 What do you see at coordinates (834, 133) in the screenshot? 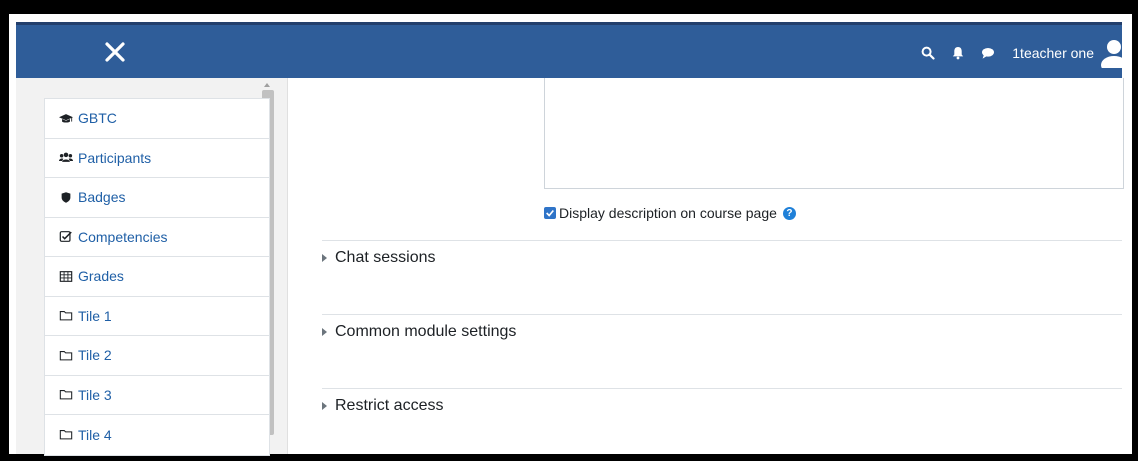
I see `description-editor` at bounding box center [834, 133].